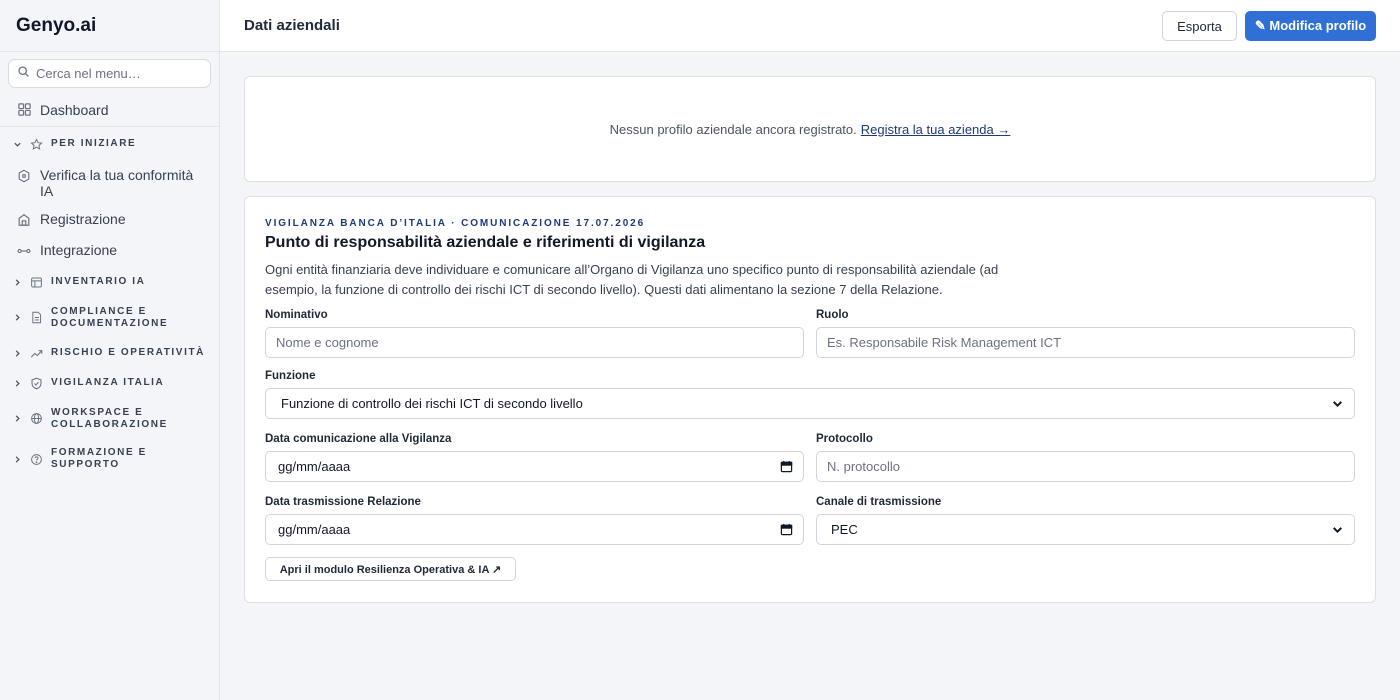 This screenshot has width=1400, height=700. What do you see at coordinates (534, 342) in the screenshot?
I see `nominativo-input: Nome e cognome` at bounding box center [534, 342].